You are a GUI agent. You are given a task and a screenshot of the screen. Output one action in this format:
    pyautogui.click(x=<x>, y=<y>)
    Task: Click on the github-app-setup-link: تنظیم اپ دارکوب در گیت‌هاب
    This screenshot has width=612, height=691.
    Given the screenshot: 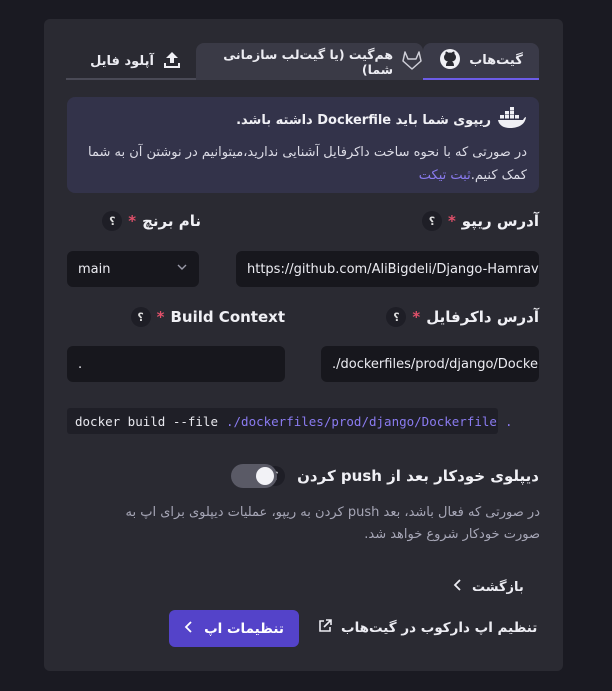 What is the action you would take?
    pyautogui.click(x=427, y=628)
    